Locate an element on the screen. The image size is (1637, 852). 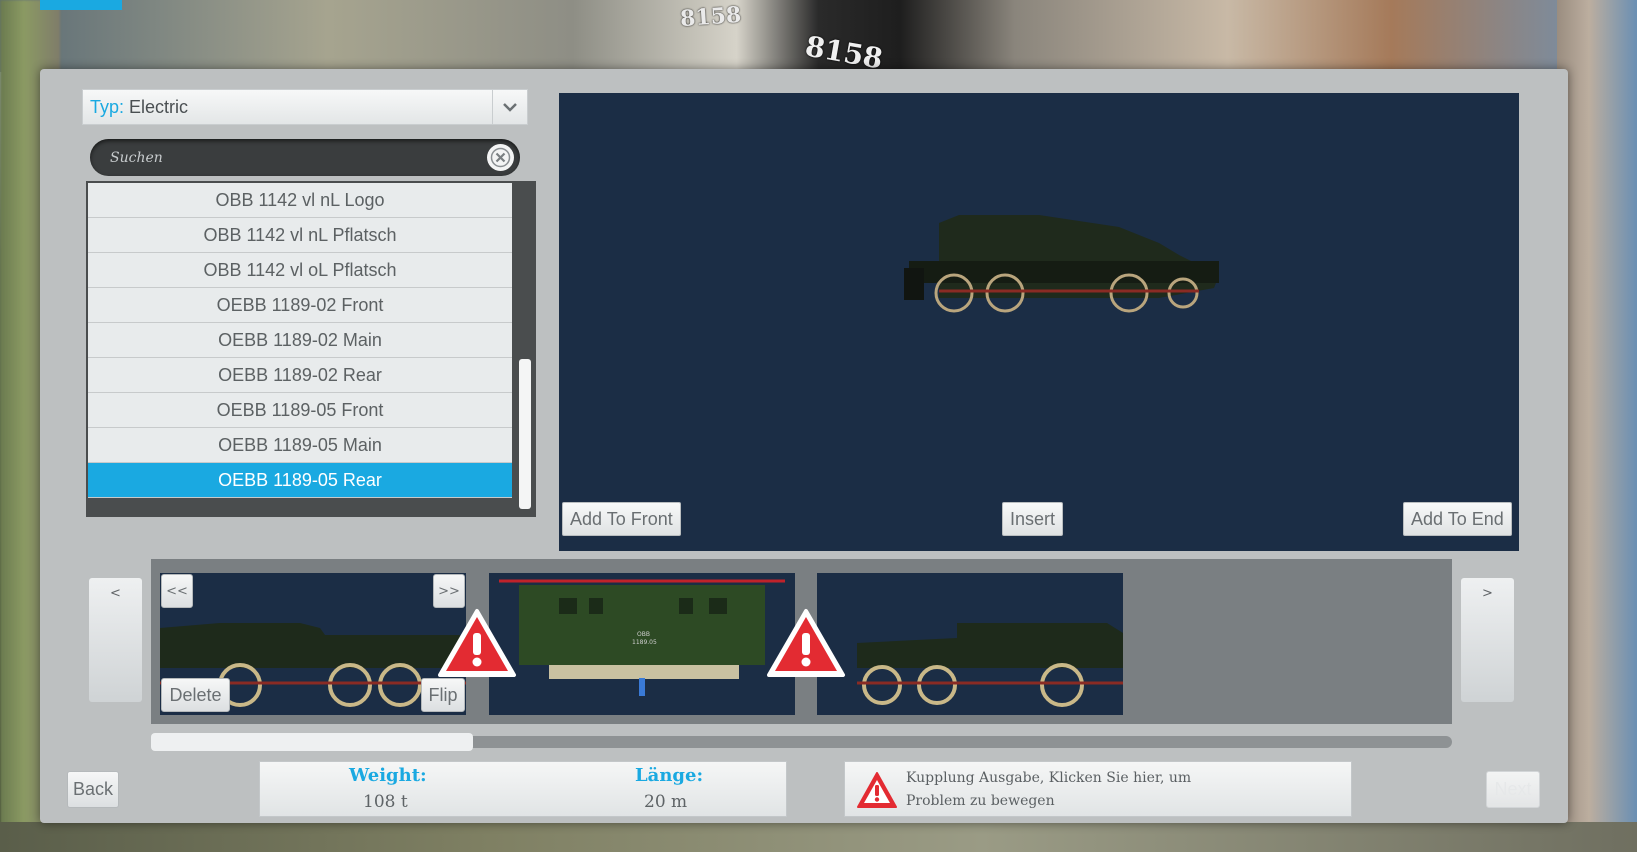
consist-scrollbar-thumb is located at coordinates (312, 742).